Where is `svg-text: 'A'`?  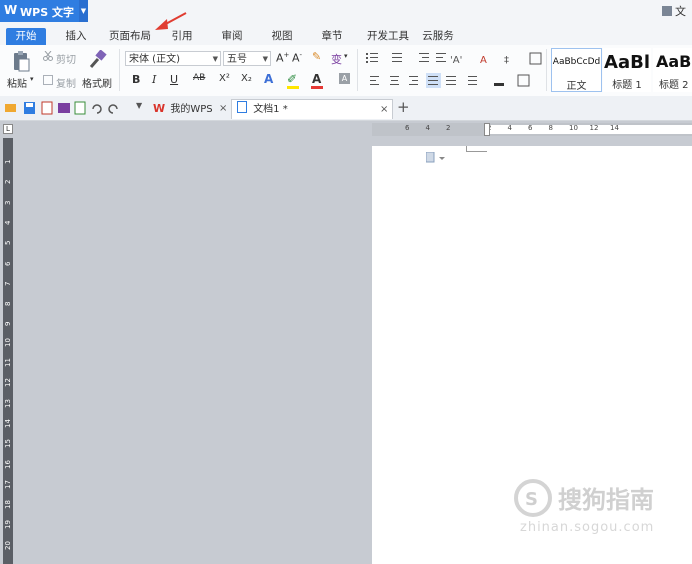
svg-text: 'A' is located at coordinates (456, 60).